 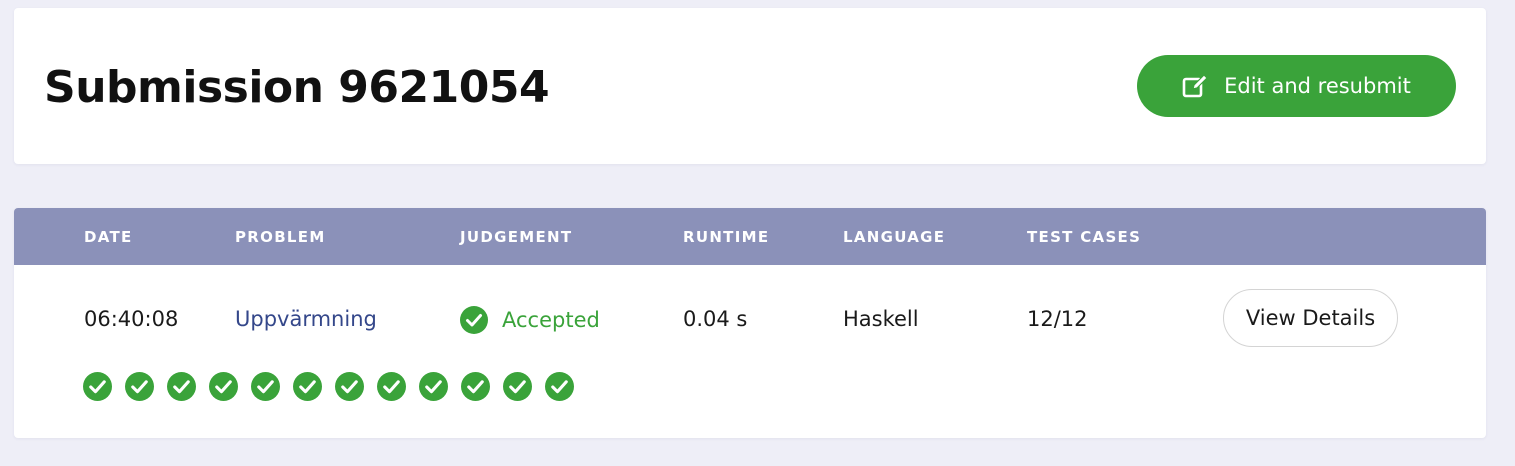 I want to click on column-header-test-cases: TEST CASES, so click(x=1084, y=237).